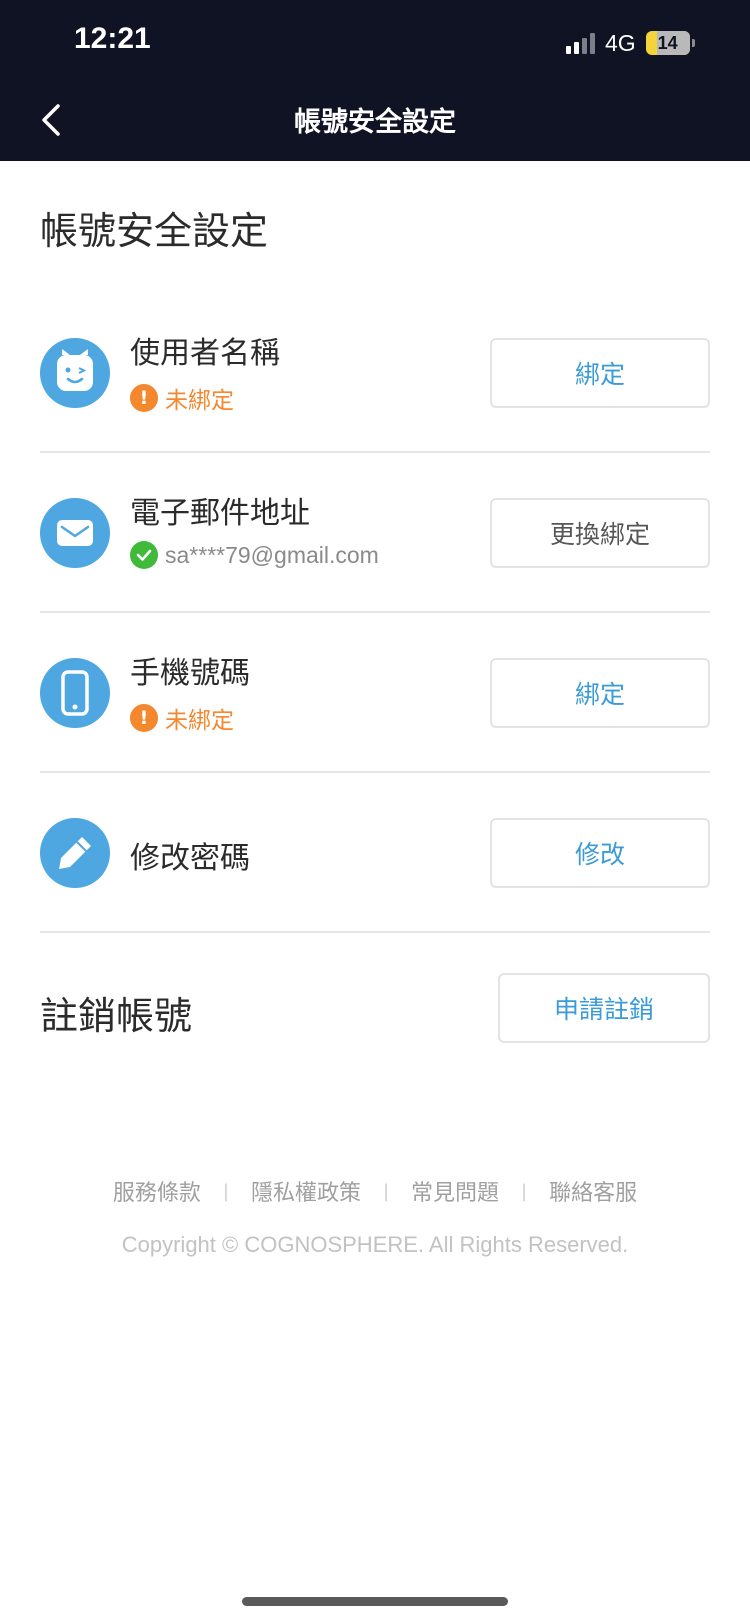 The height and width of the screenshot is (1623, 750). What do you see at coordinates (600, 853) in the screenshot?
I see `change-password-button: 修改` at bounding box center [600, 853].